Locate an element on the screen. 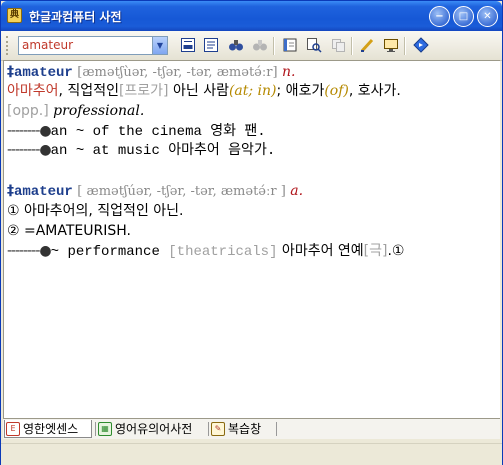  sense-line: ① 아마추어의, 직업적인 아닌. is located at coordinates (95, 211).